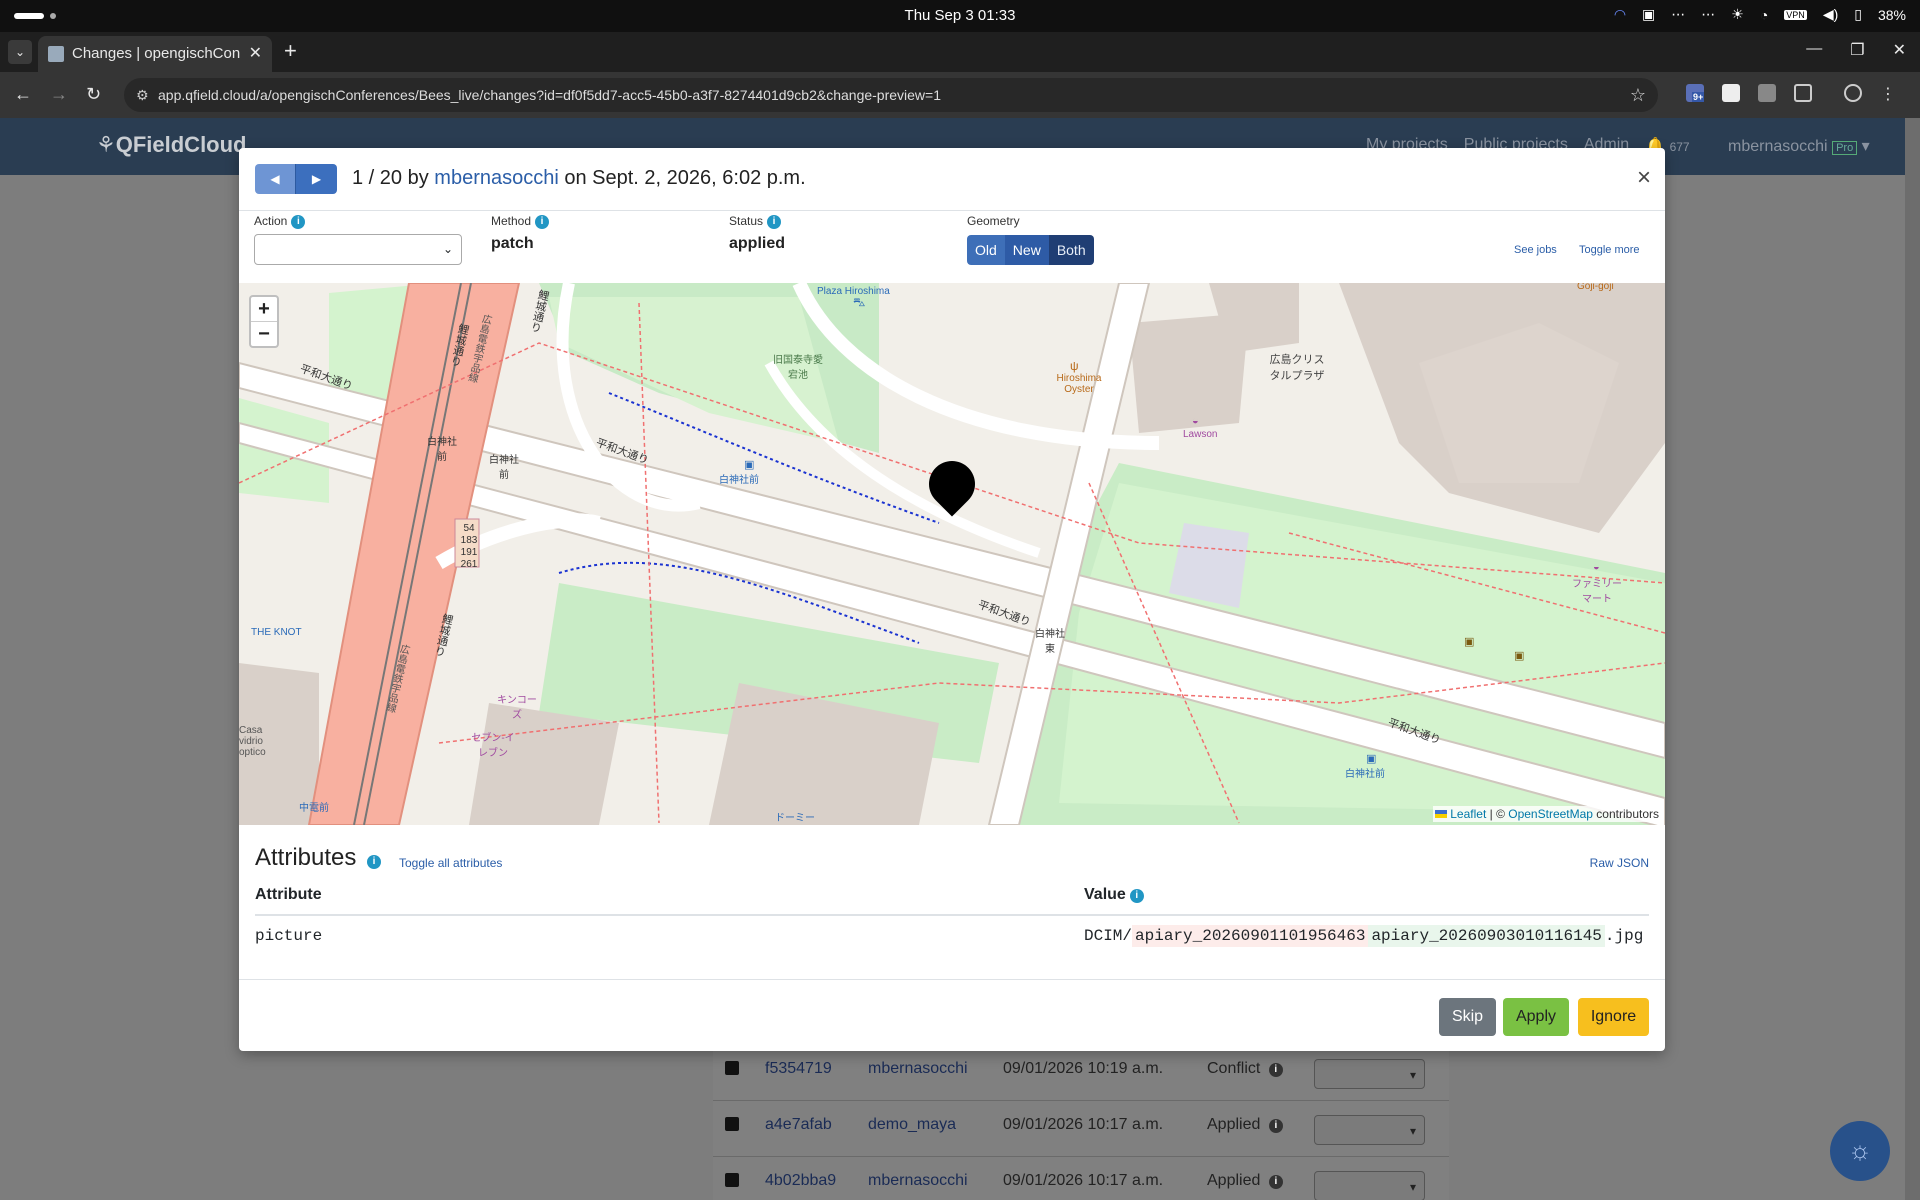 This screenshot has width=1920, height=1200. What do you see at coordinates (1830, 14) in the screenshot?
I see `volume-icon: ◀)` at bounding box center [1830, 14].